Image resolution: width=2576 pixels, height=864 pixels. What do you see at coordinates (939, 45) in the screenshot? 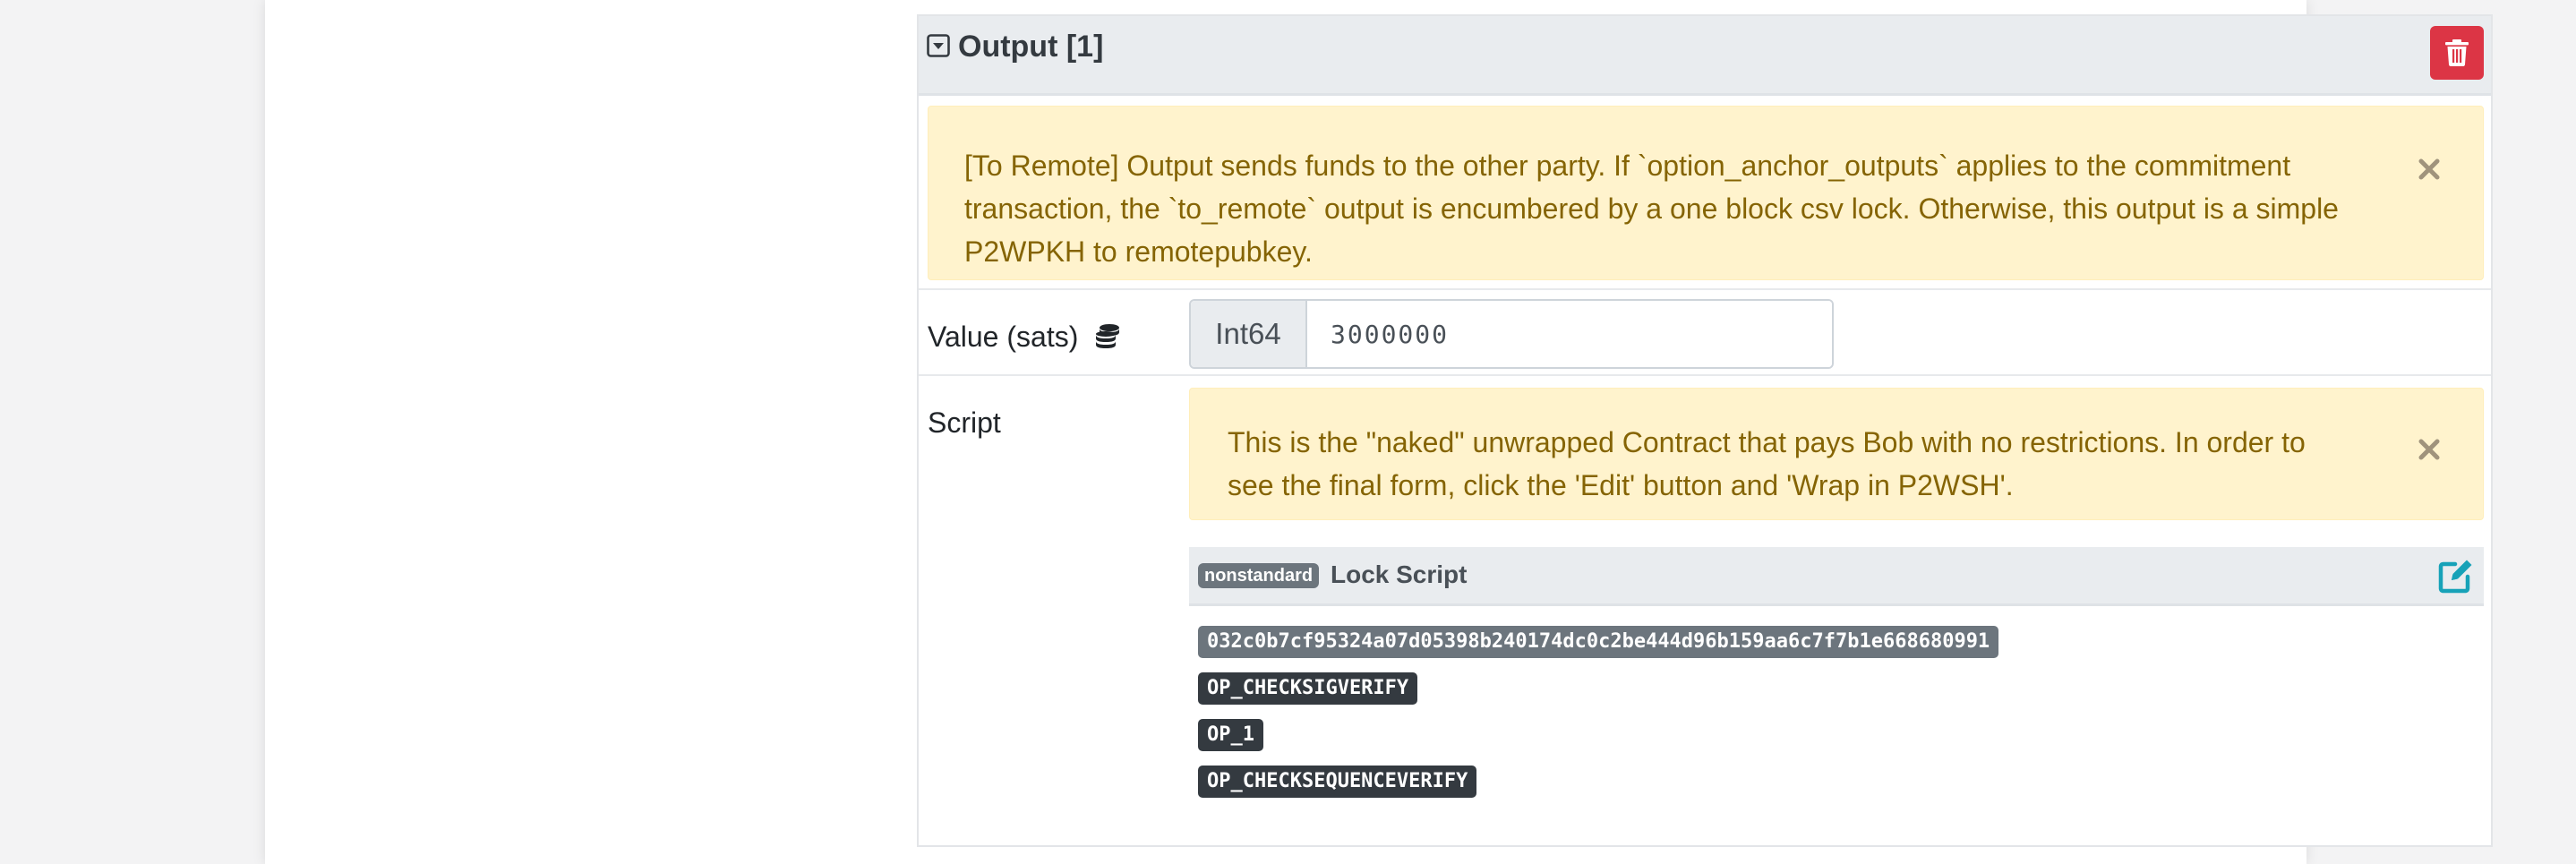
I see `caret-square-down-icon` at bounding box center [939, 45].